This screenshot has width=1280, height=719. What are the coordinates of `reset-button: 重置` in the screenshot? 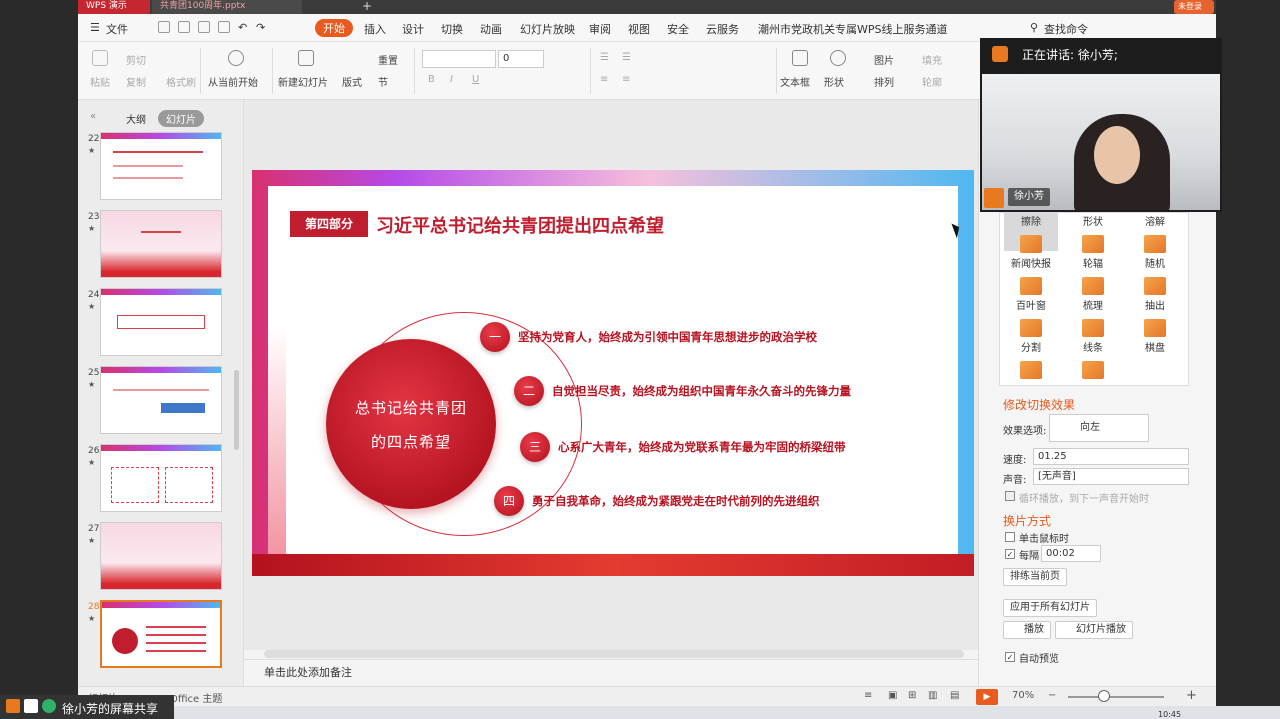 It's located at (388, 59).